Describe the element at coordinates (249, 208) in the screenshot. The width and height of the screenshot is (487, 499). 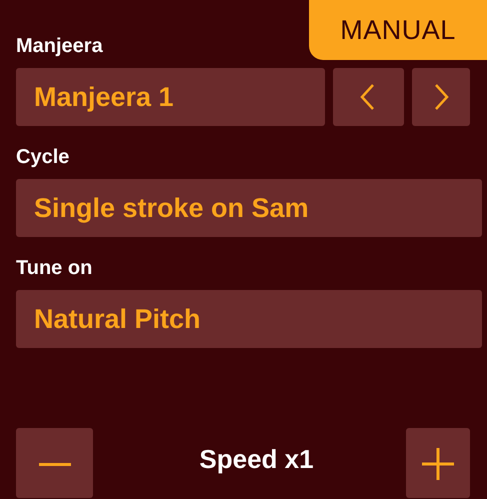
I see `dropdown-field: Single stroke on Sam` at that location.